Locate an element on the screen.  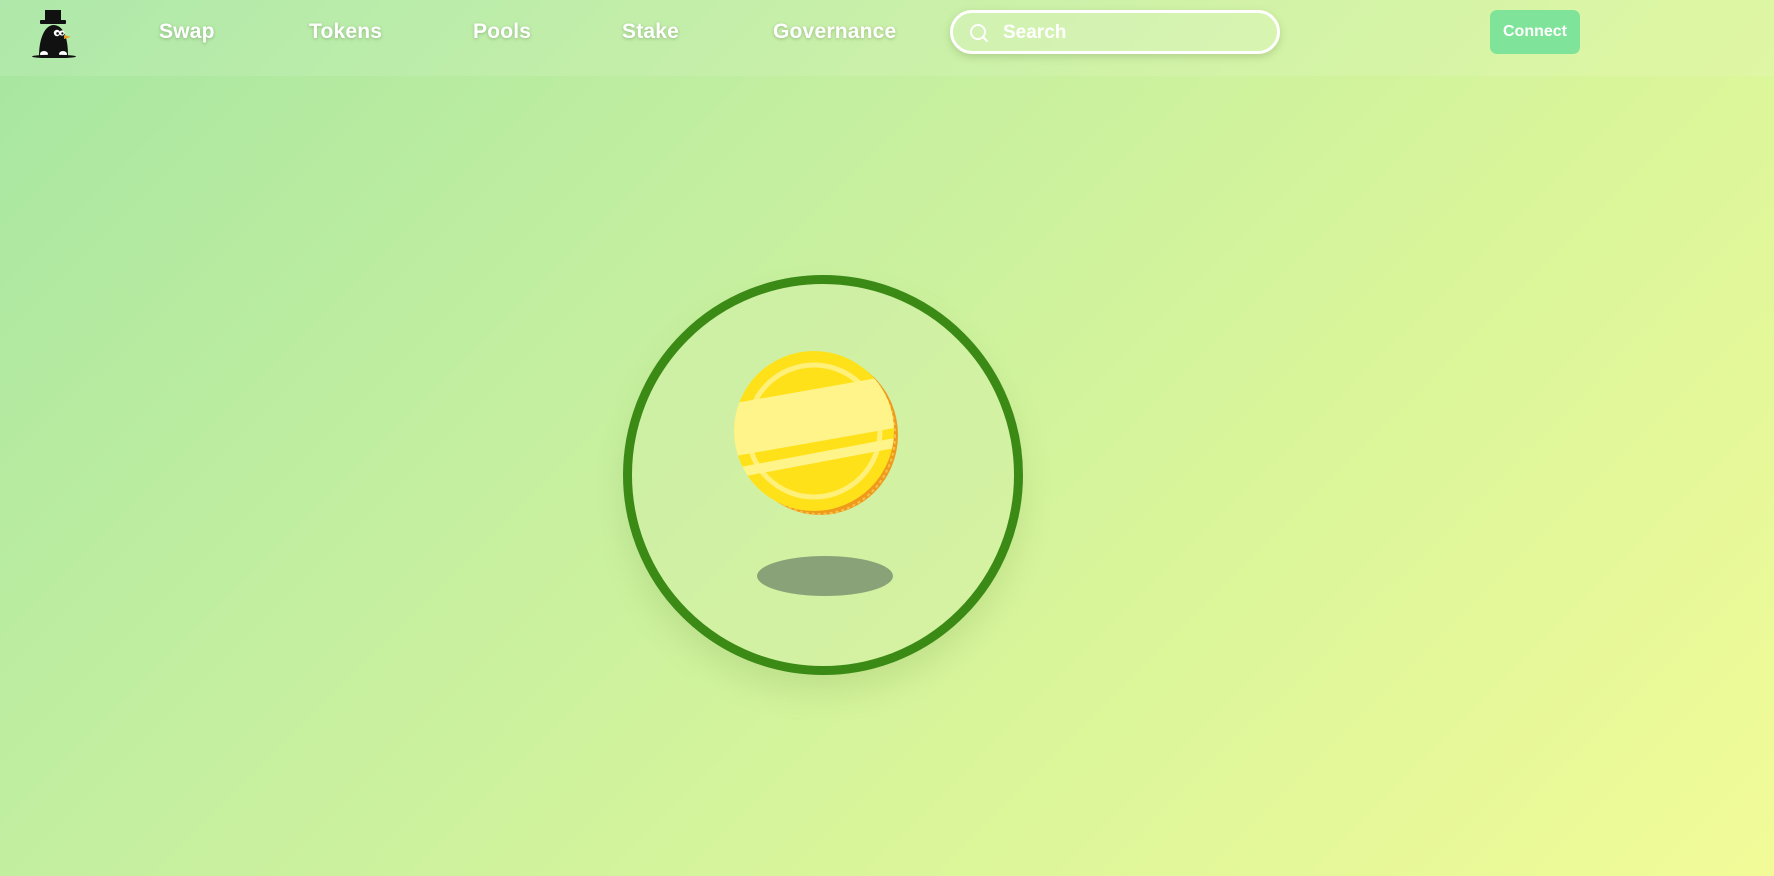
search-input is located at coordinates (1138, 33).